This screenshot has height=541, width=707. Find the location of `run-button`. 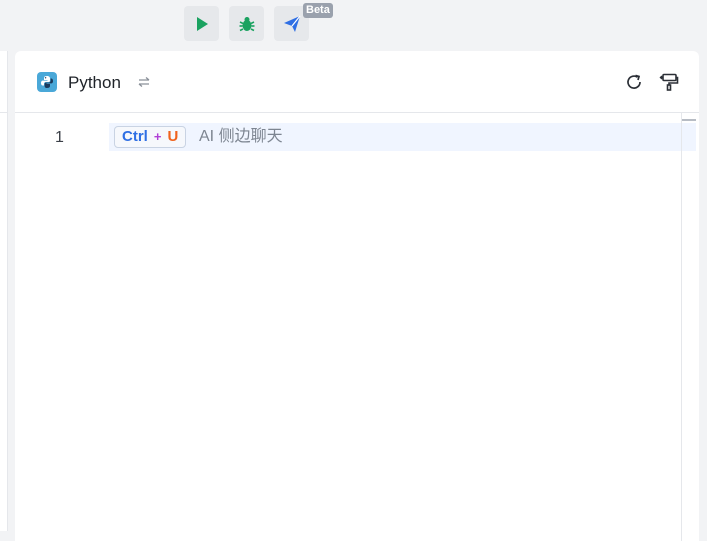

run-button is located at coordinates (201, 23).